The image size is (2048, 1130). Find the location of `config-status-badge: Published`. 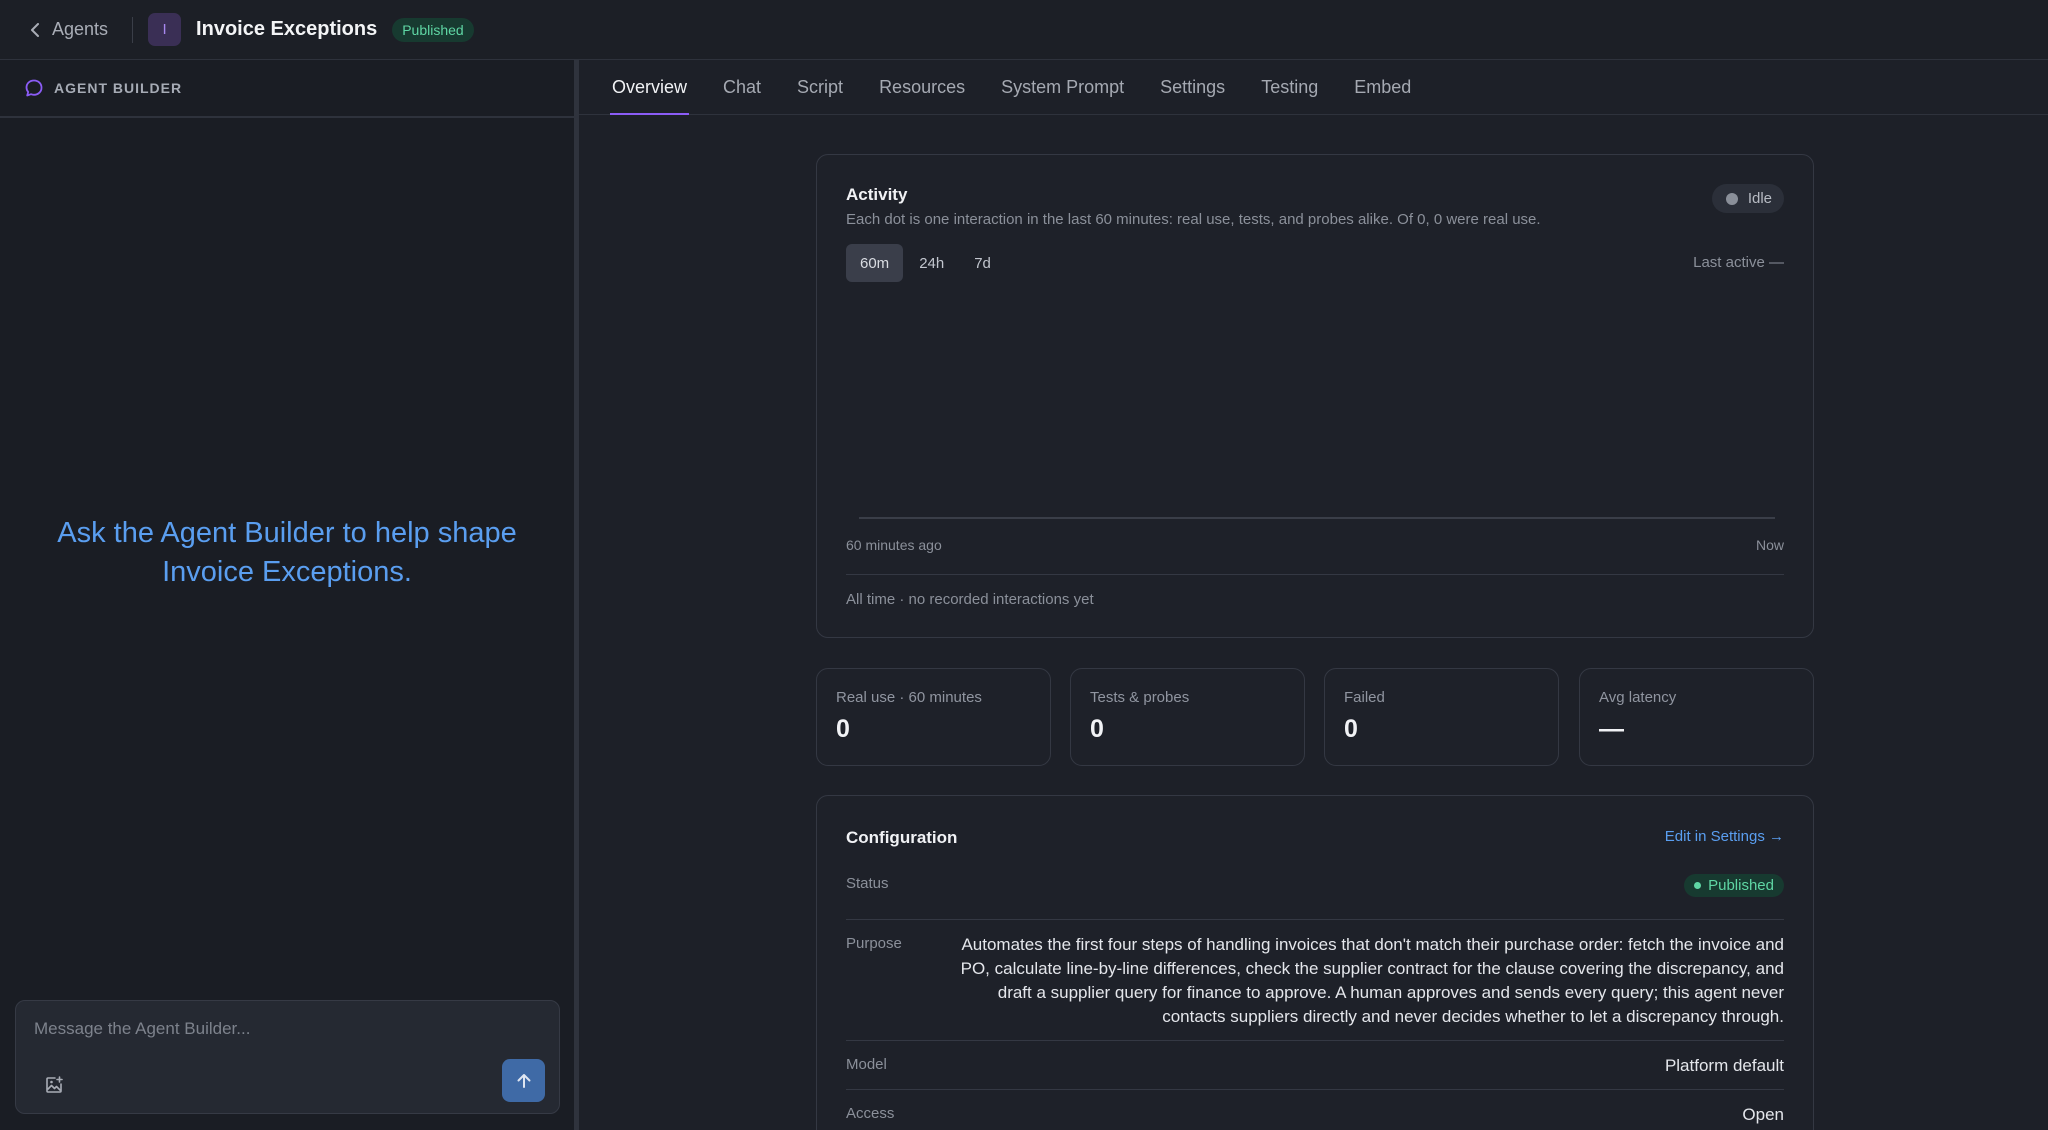

config-status-badge: Published is located at coordinates (1734, 885).